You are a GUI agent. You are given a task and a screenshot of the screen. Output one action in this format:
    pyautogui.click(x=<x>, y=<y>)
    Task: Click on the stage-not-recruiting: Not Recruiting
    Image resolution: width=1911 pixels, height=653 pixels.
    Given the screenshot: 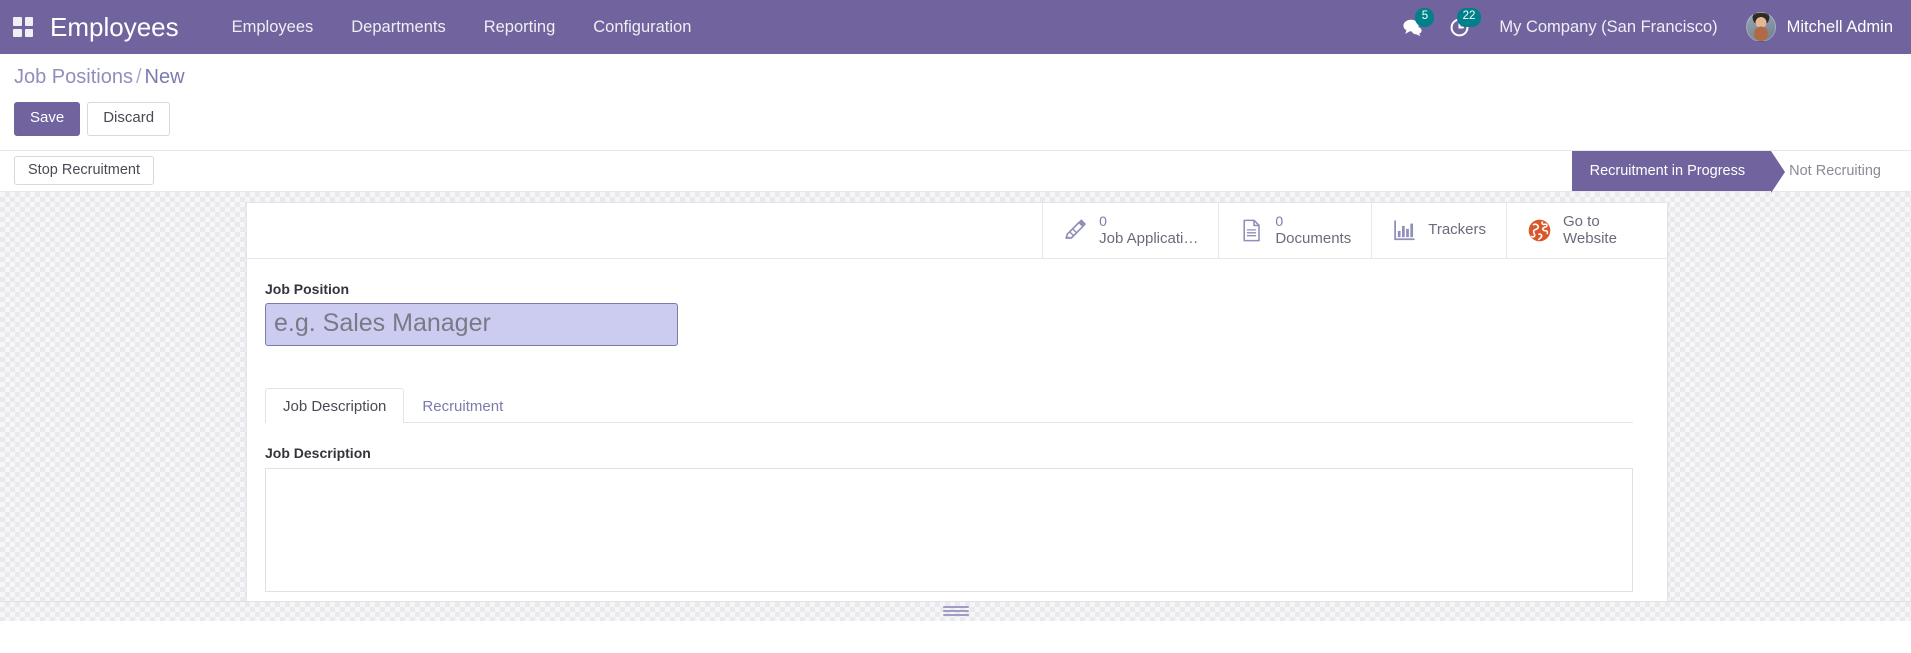 What is the action you would take?
    pyautogui.click(x=1834, y=171)
    